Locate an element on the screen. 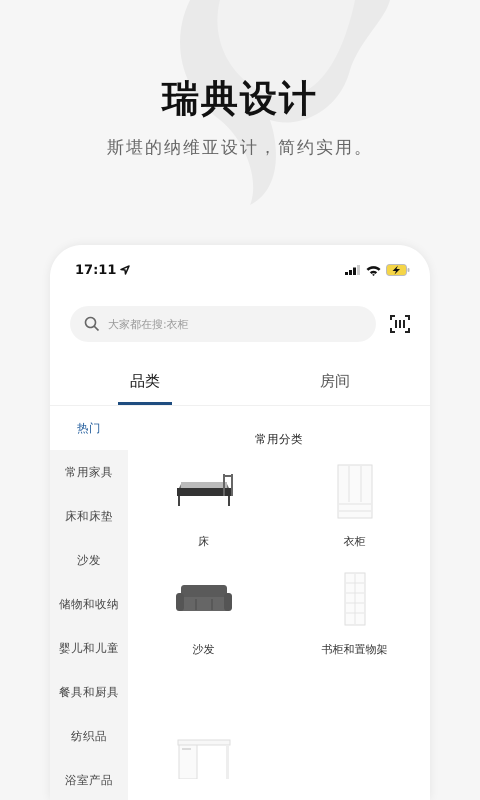 The image size is (480, 800). bed-drawing is located at coordinates (203, 491).